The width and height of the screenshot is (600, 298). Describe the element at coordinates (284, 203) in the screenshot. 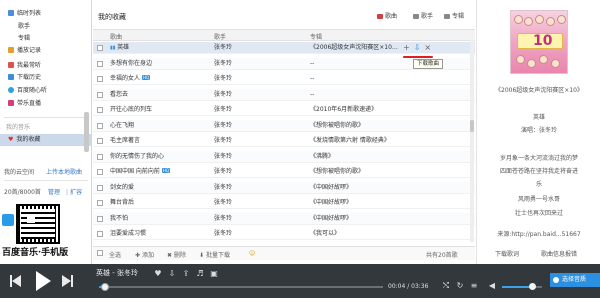

I see `table-row: 舞台背后 张冬玲 《中国好故啰》` at that location.